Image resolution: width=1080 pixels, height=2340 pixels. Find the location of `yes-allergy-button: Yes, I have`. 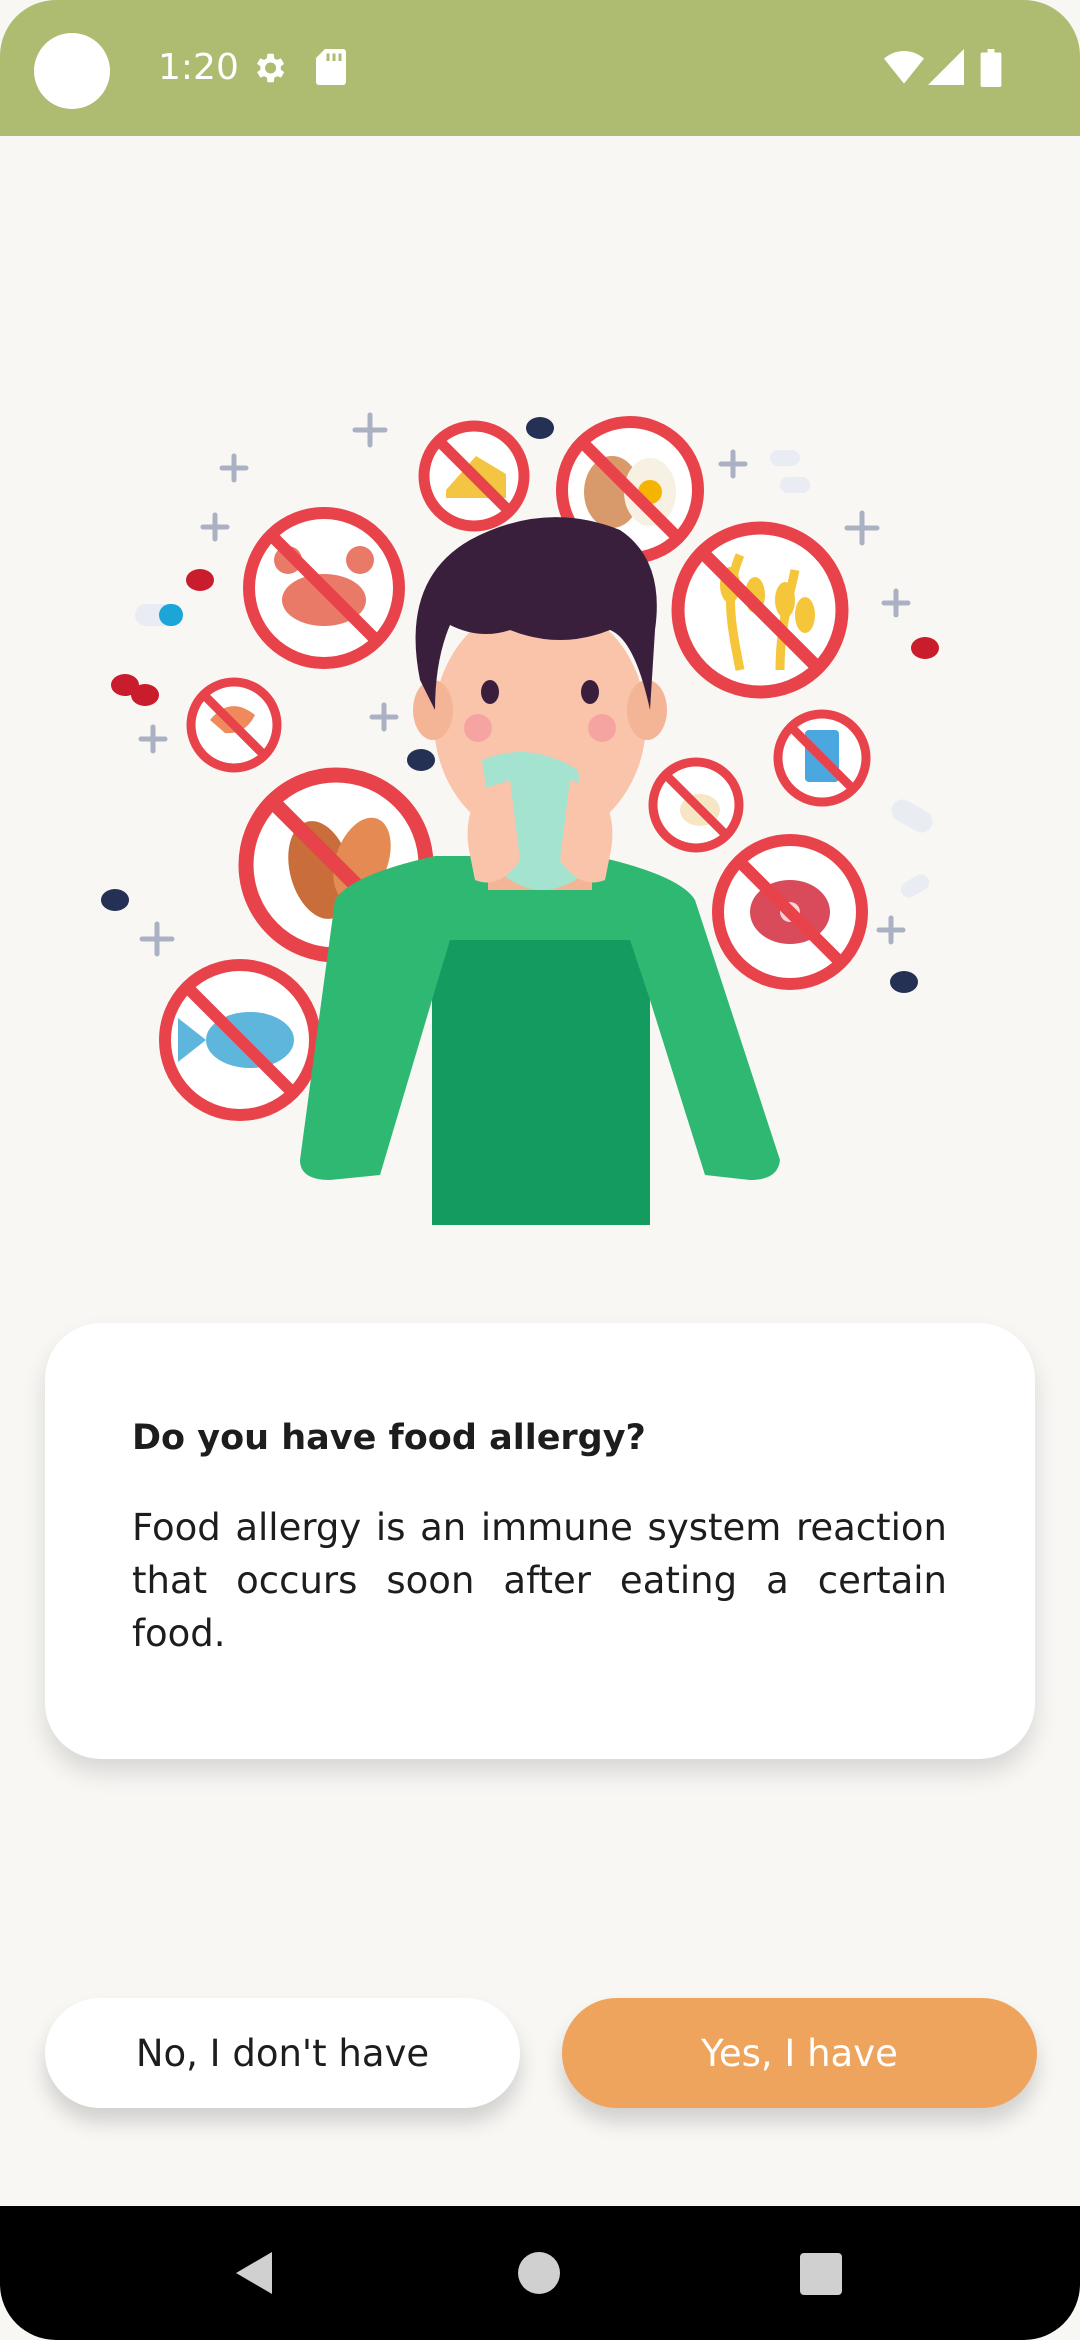

yes-allergy-button: Yes, I have is located at coordinates (799, 2053).